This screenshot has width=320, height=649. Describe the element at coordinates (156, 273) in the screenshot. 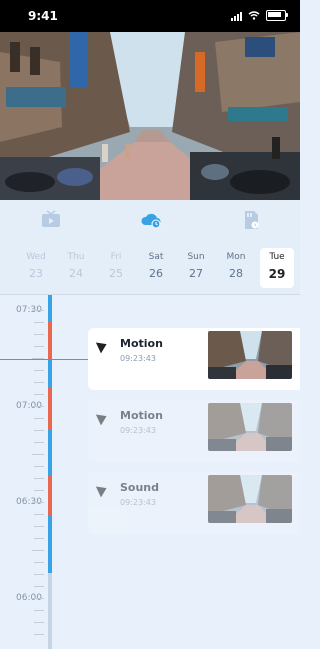

I see `date-number: 26` at that location.